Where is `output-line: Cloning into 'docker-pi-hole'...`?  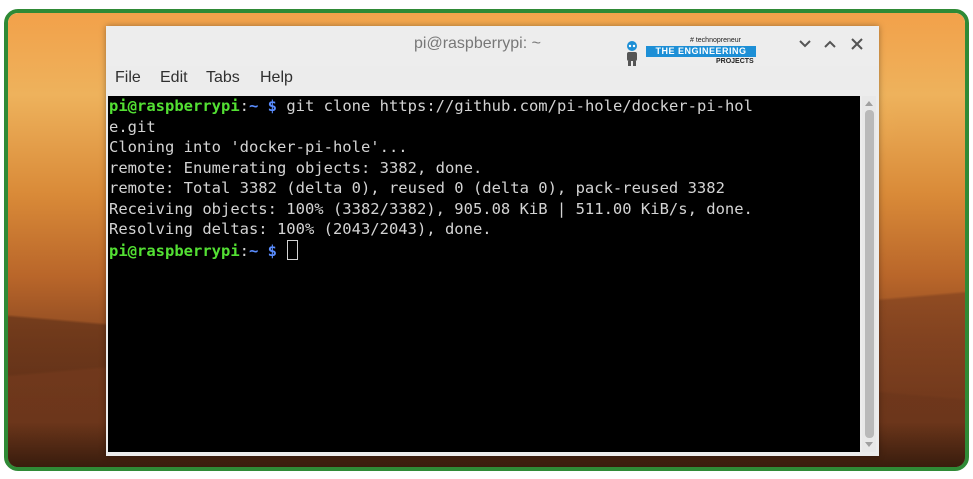
output-line: Cloning into 'docker-pi-hole'... is located at coordinates (258, 147).